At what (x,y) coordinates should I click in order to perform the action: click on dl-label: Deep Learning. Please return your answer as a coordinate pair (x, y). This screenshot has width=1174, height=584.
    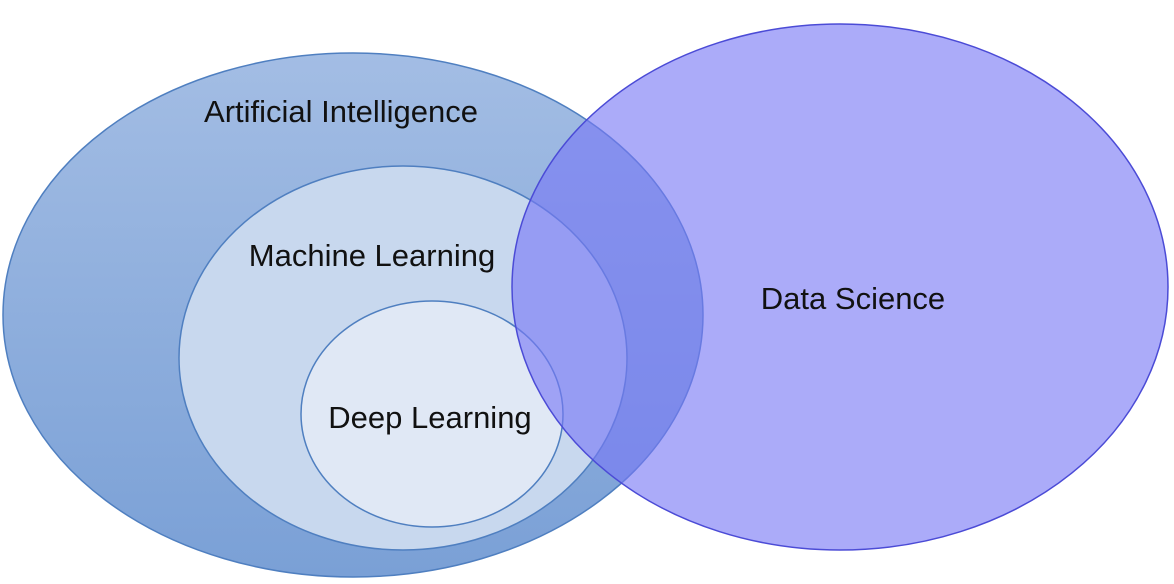
    Looking at the image, I should click on (429, 417).